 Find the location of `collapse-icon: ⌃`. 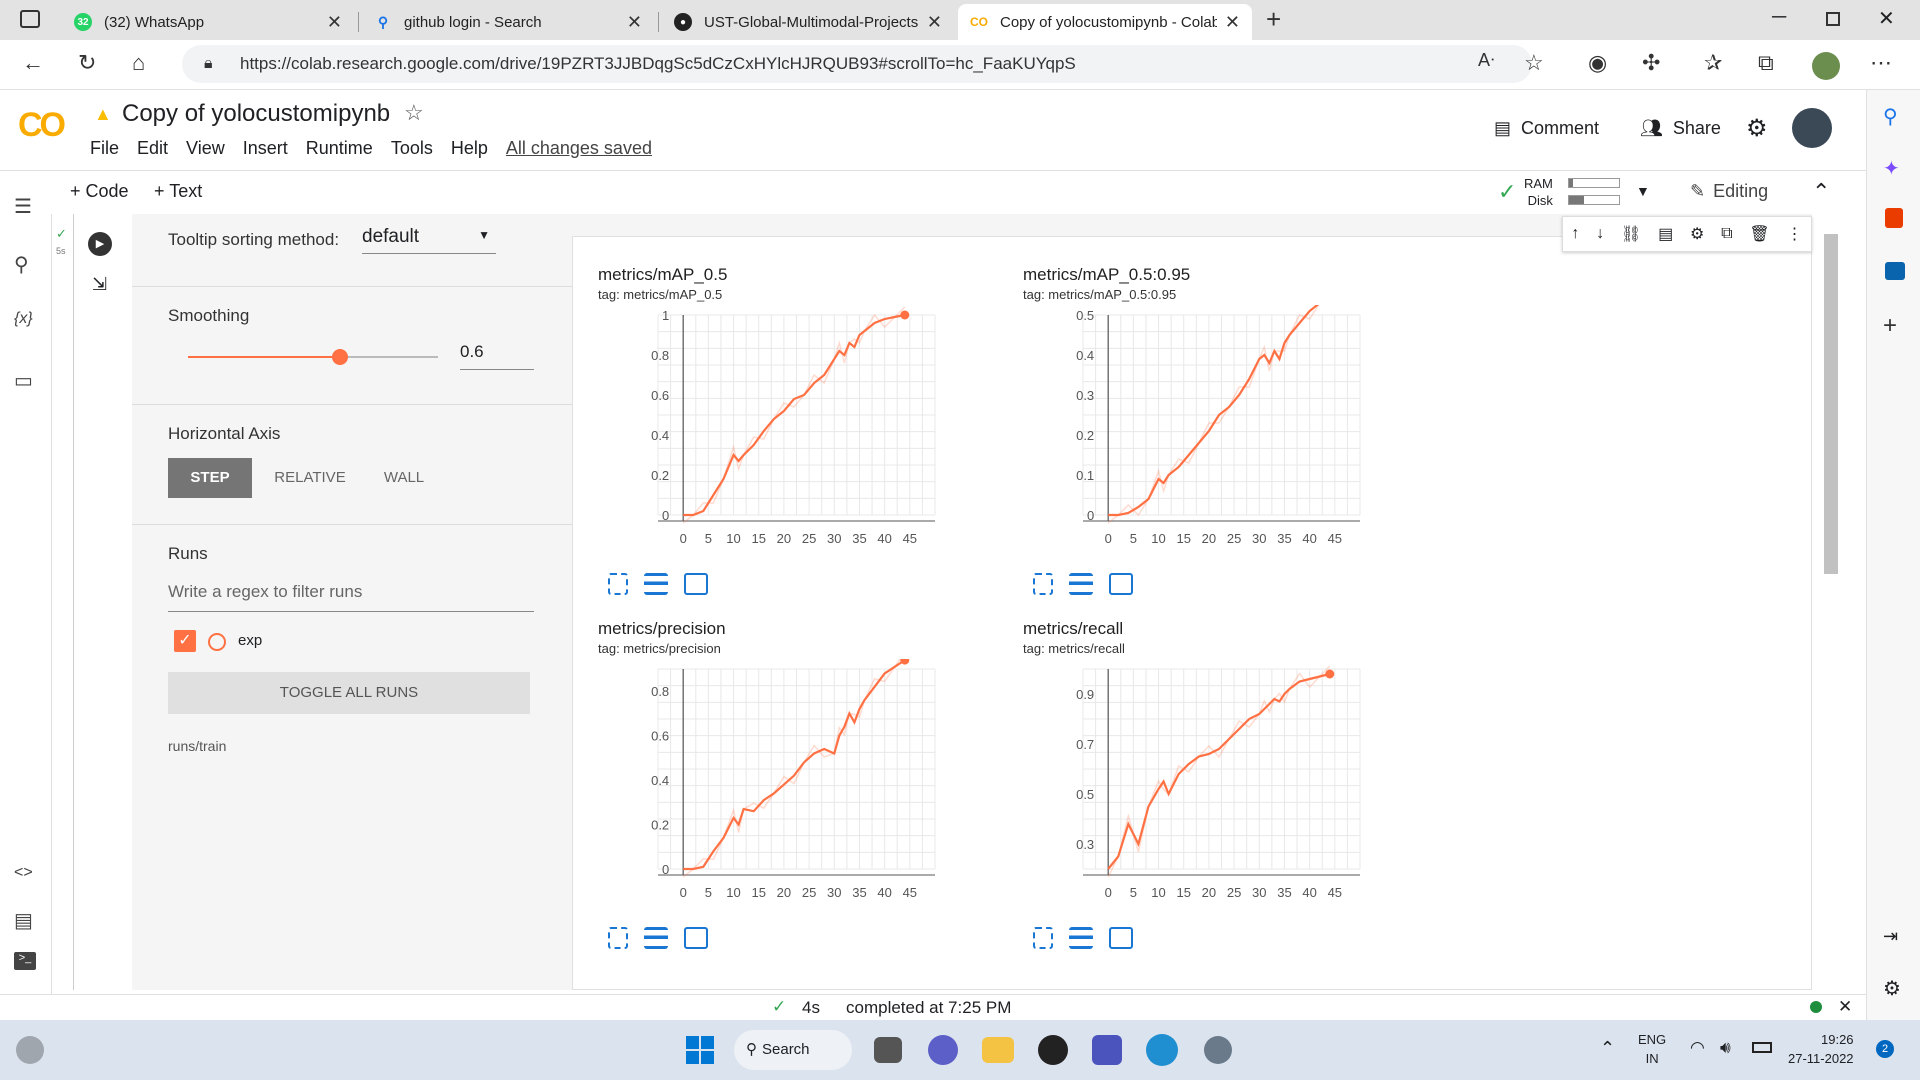

collapse-icon: ⌃ is located at coordinates (1821, 192).